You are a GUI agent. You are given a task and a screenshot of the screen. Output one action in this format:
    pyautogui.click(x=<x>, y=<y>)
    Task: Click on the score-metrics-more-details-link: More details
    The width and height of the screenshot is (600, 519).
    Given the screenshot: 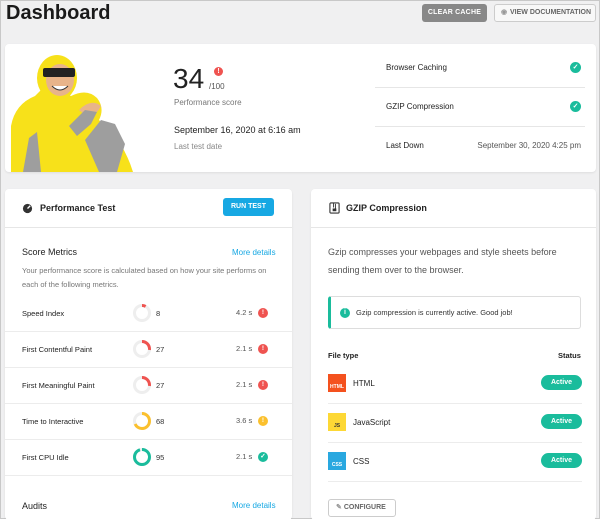 What is the action you would take?
    pyautogui.click(x=254, y=252)
    